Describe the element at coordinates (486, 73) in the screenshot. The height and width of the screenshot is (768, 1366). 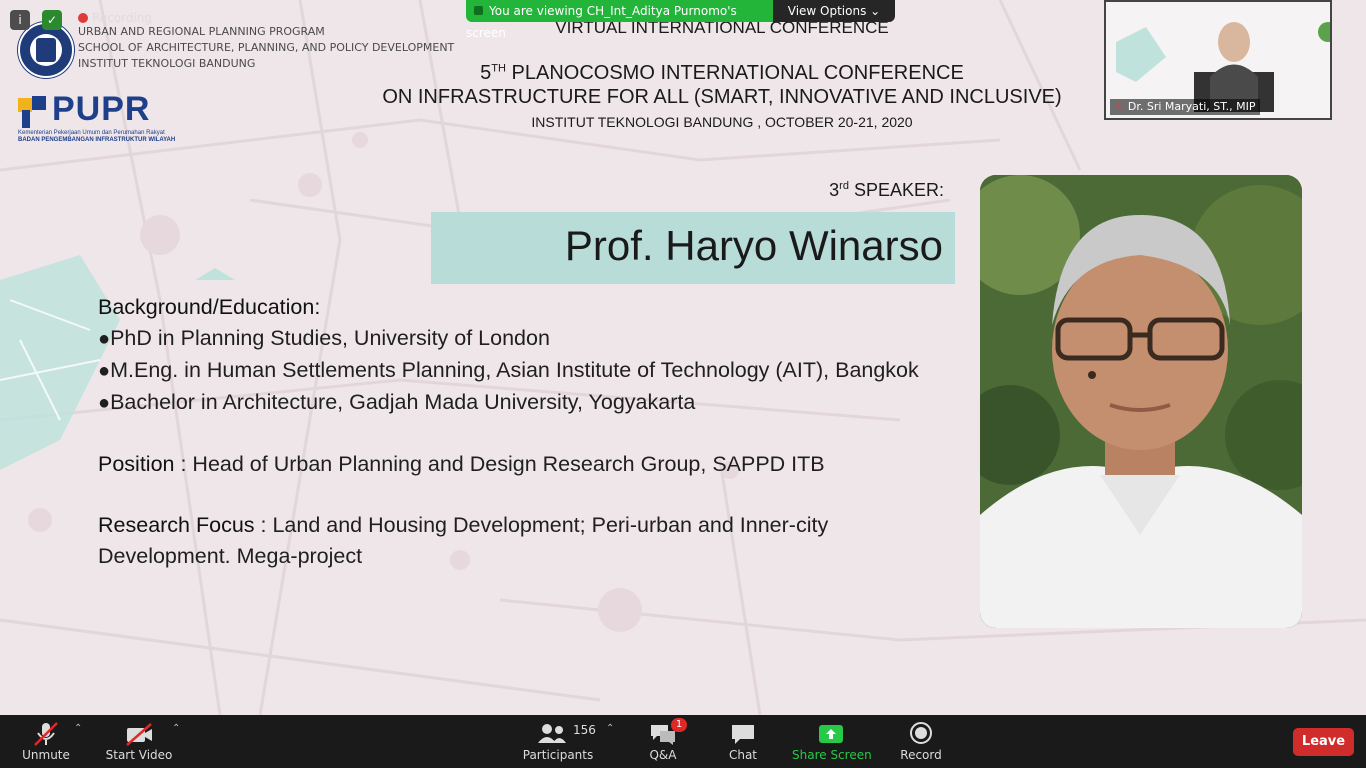
I see `conference-title-number: 5` at that location.